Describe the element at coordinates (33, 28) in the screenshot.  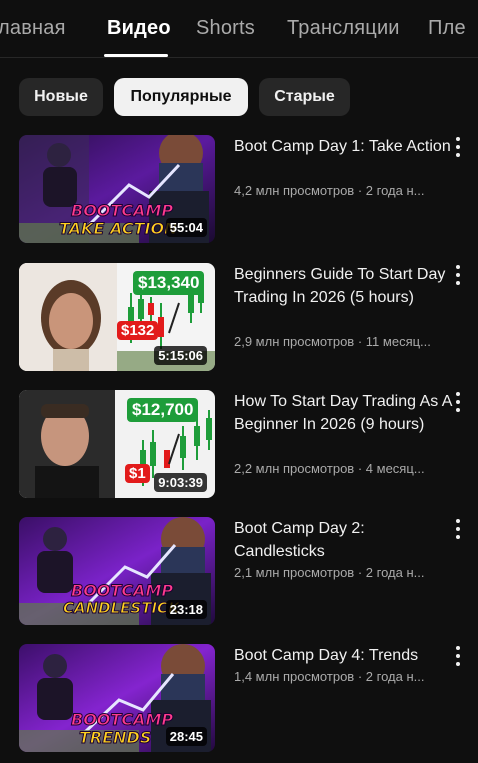
I see `tab-home: лавная` at that location.